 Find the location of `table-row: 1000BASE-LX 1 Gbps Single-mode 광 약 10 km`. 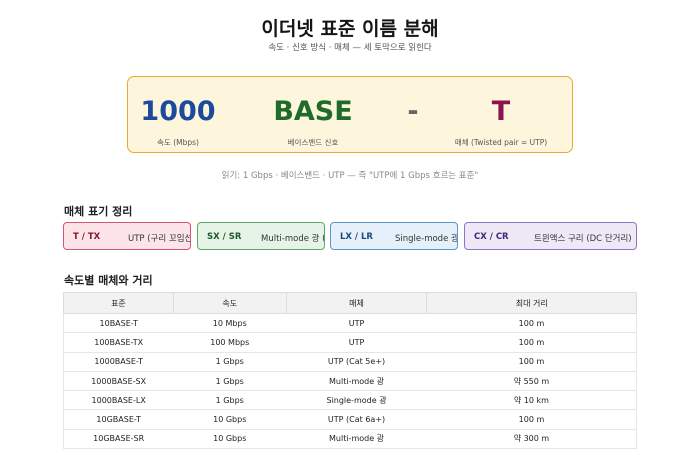

table-row: 1000BASE-LX 1 Gbps Single-mode 광 약 10 km is located at coordinates (350, 400).